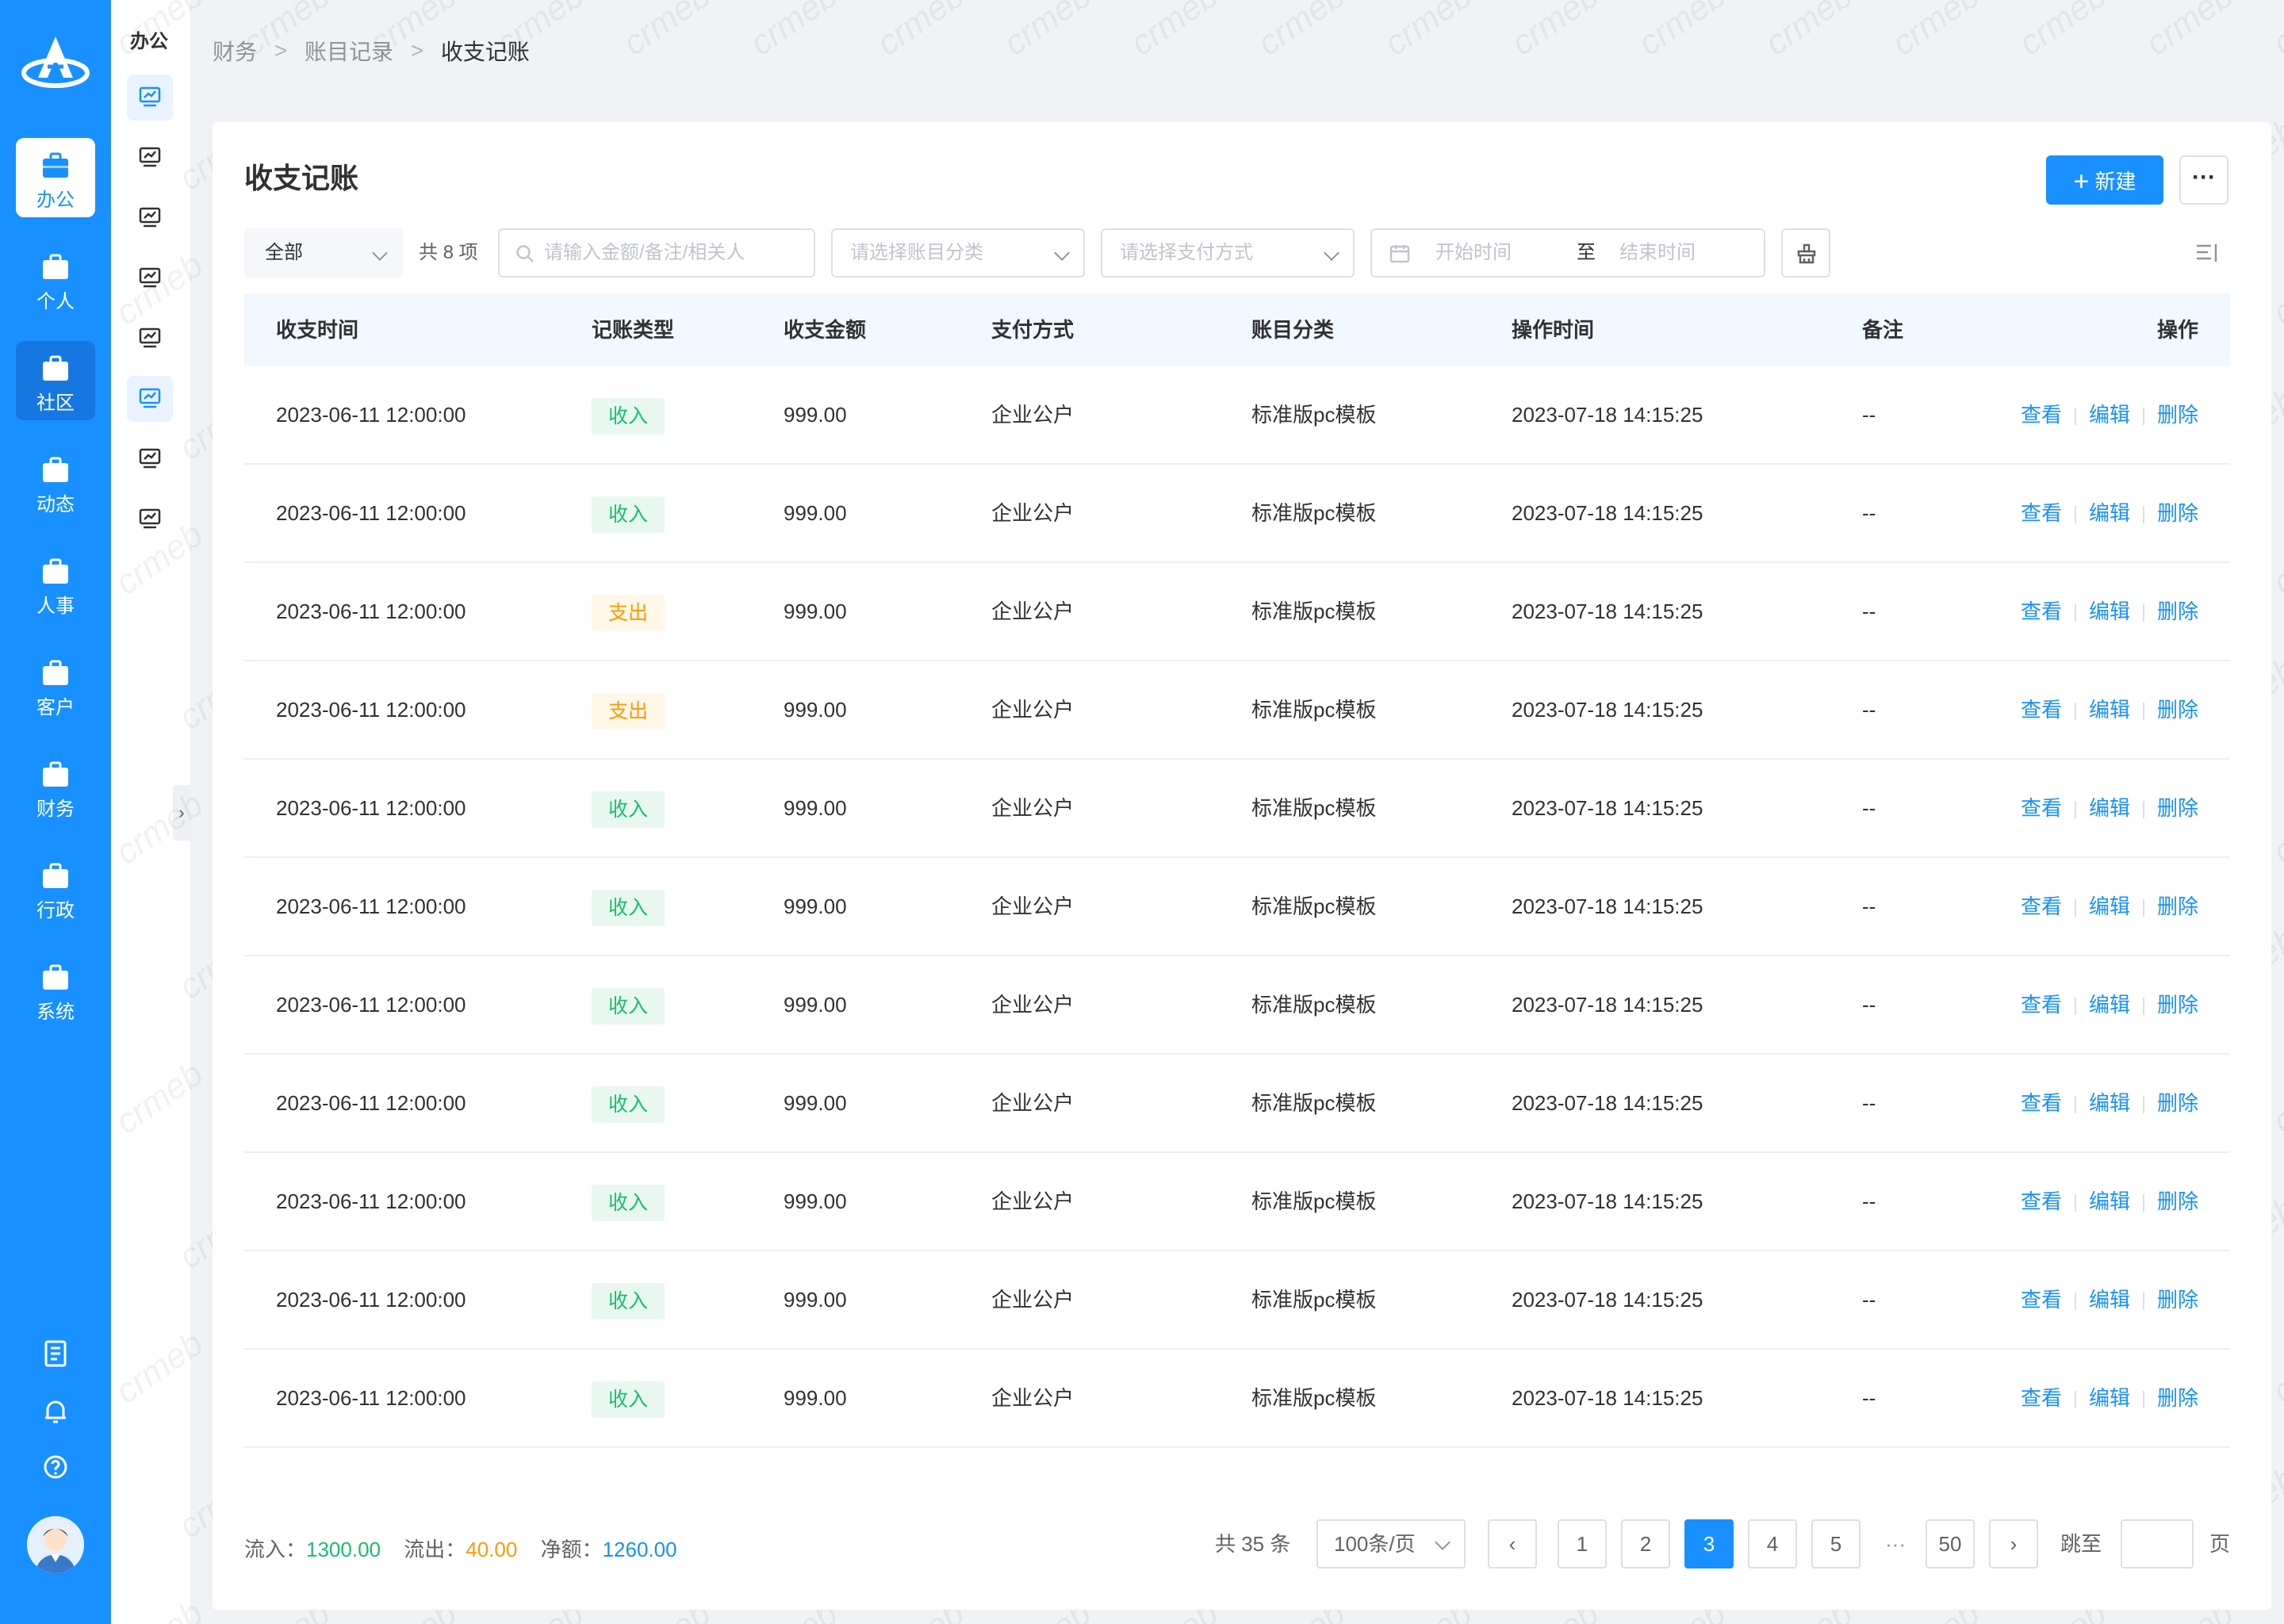 The image size is (2284, 1624). What do you see at coordinates (1228, 253) in the screenshot?
I see `payment-select: 请选择支付方式` at bounding box center [1228, 253].